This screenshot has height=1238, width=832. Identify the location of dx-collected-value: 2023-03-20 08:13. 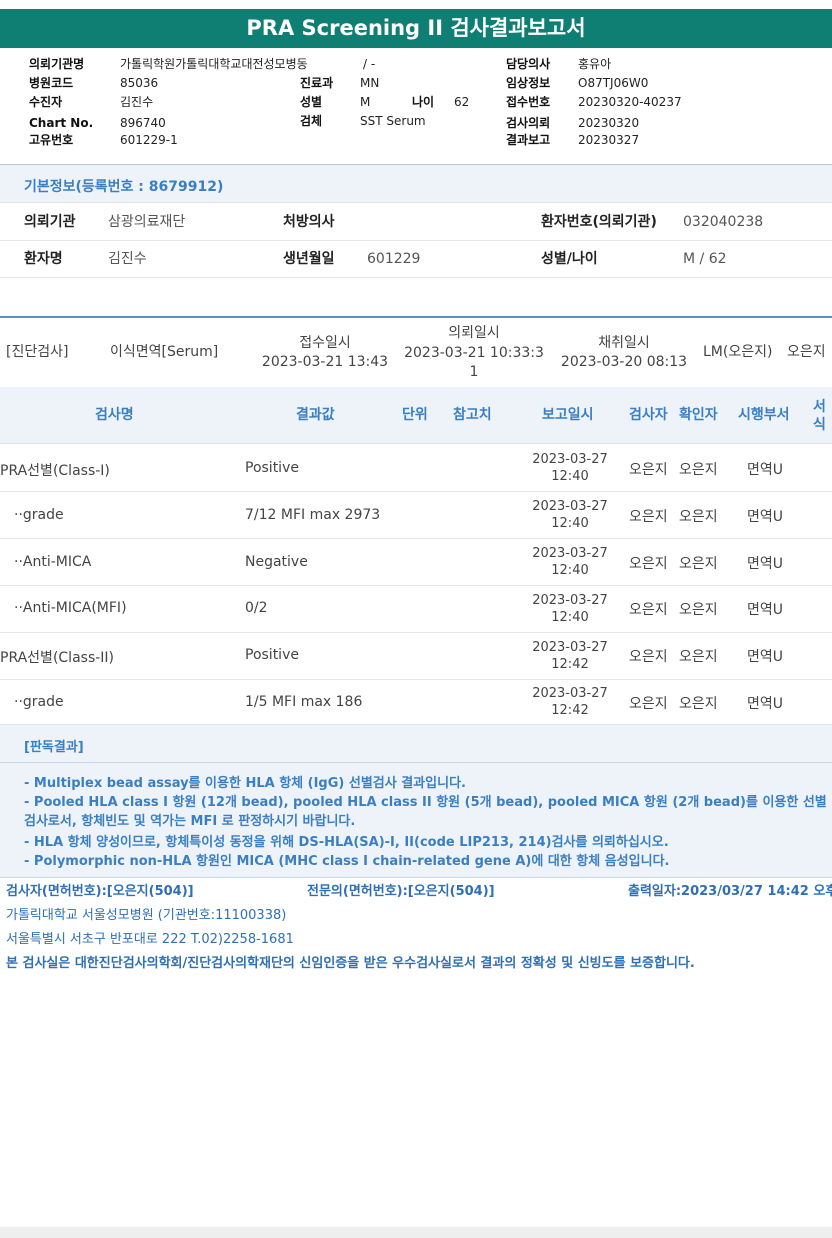
(624, 362).